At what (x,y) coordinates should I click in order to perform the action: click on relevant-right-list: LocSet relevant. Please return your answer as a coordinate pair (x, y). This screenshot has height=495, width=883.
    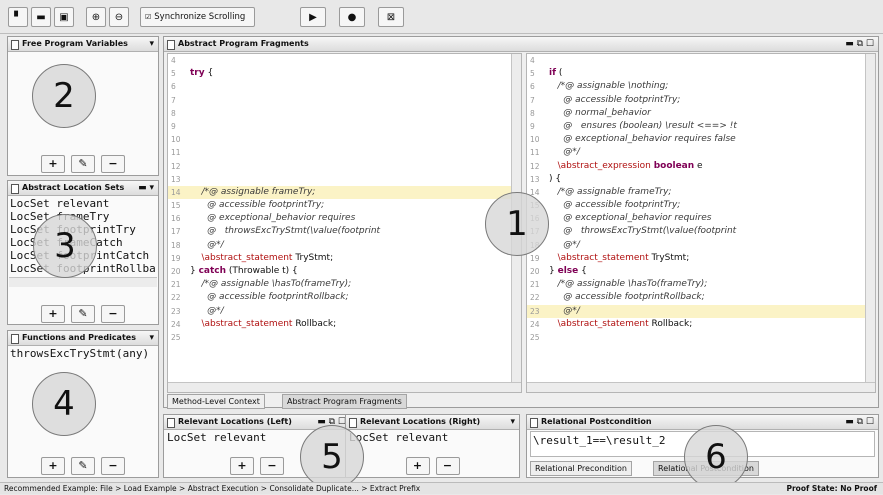
    Looking at the image, I should click on (433, 437).